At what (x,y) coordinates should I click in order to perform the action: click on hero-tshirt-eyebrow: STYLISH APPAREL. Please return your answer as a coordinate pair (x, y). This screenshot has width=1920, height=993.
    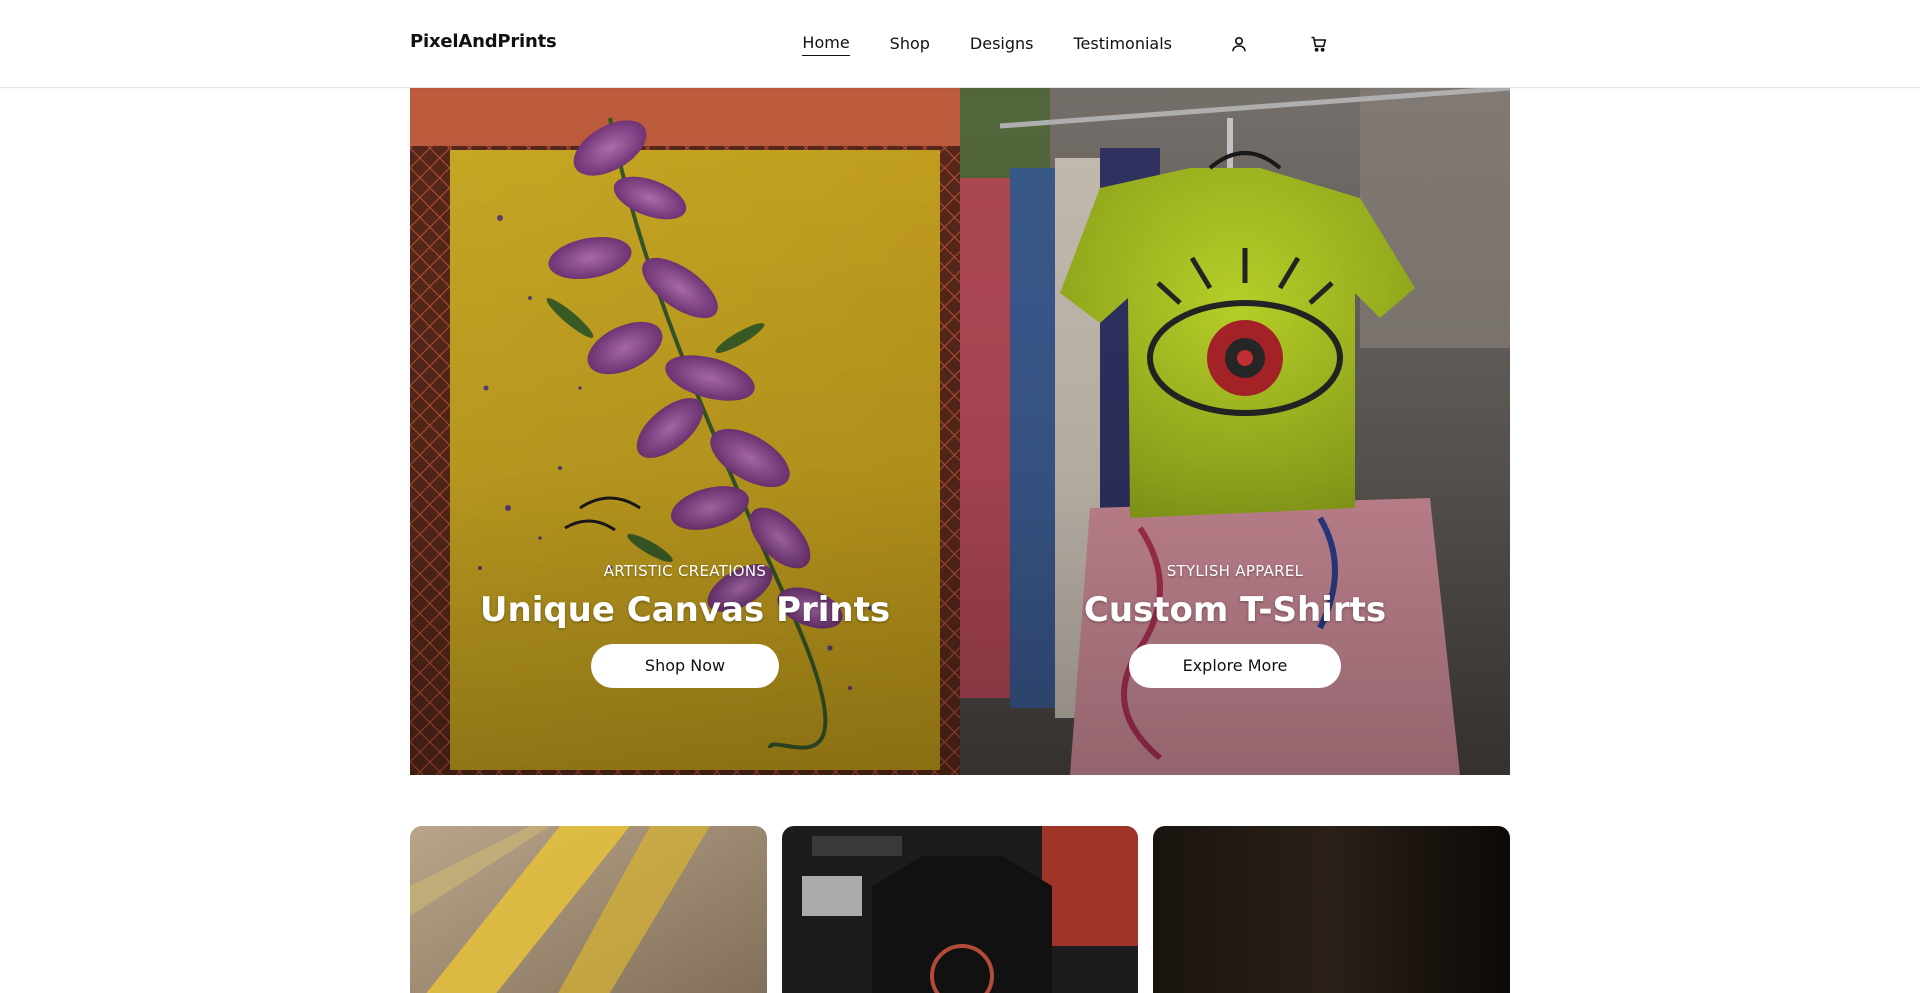
    Looking at the image, I should click on (1235, 571).